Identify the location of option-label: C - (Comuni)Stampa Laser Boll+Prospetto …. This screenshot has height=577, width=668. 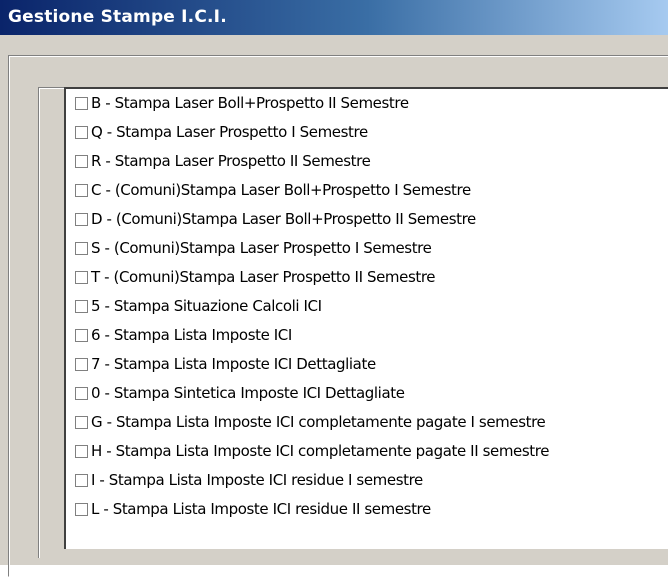
(281, 190).